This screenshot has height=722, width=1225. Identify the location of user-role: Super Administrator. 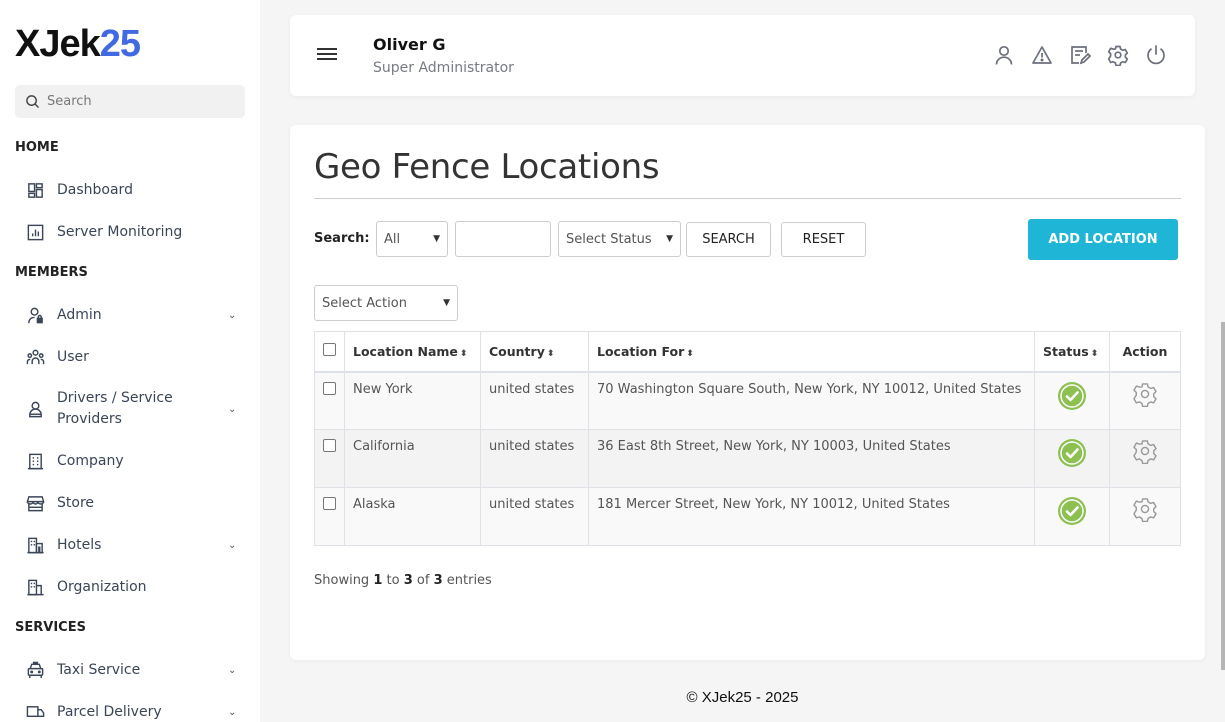
(443, 68).